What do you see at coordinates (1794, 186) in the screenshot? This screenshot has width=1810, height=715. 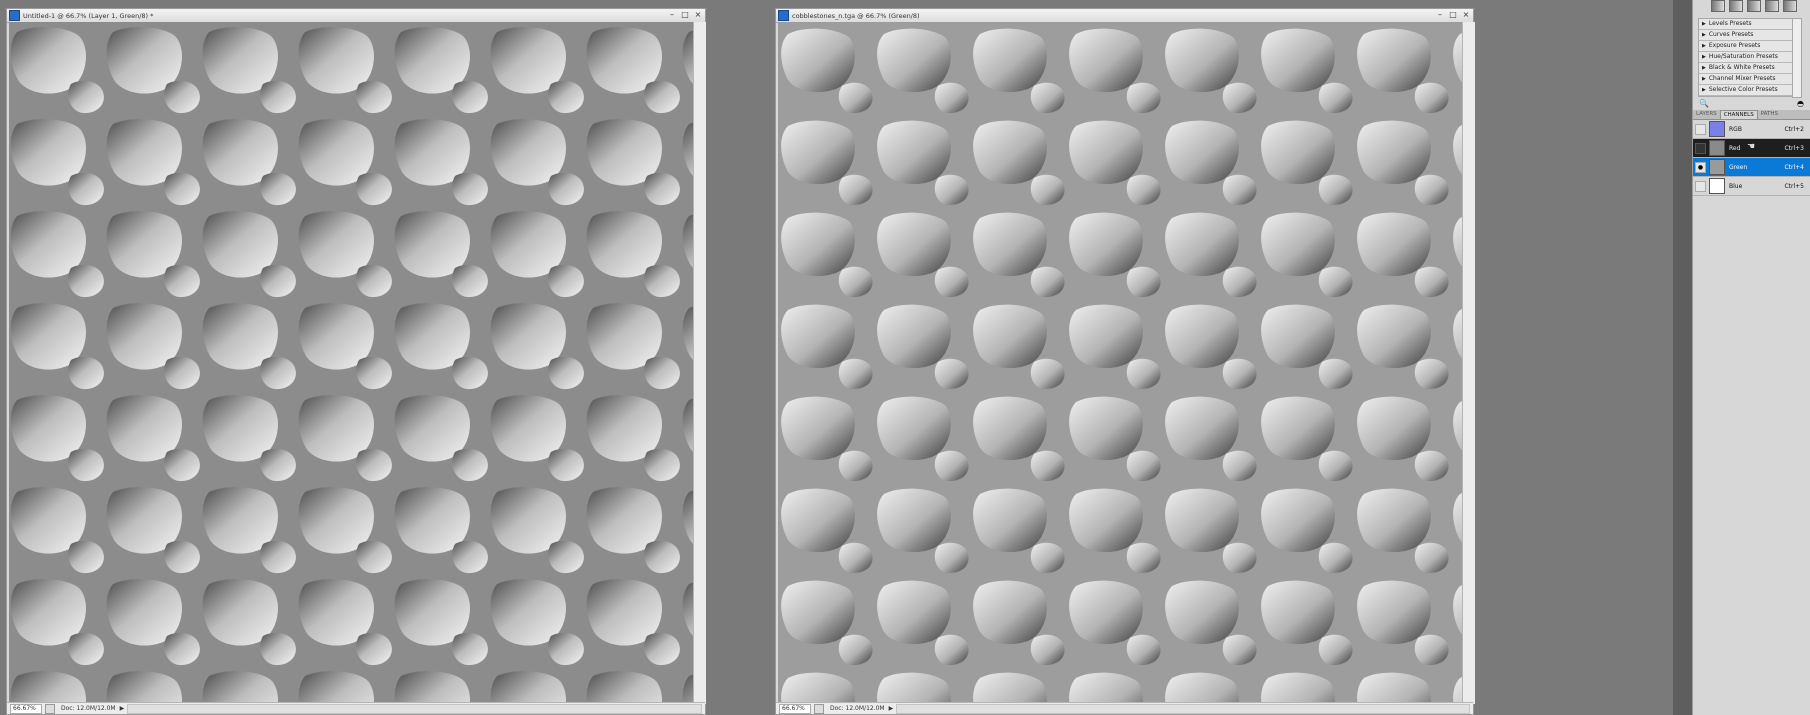 I see `channel-shortcut: Ctrl+5` at bounding box center [1794, 186].